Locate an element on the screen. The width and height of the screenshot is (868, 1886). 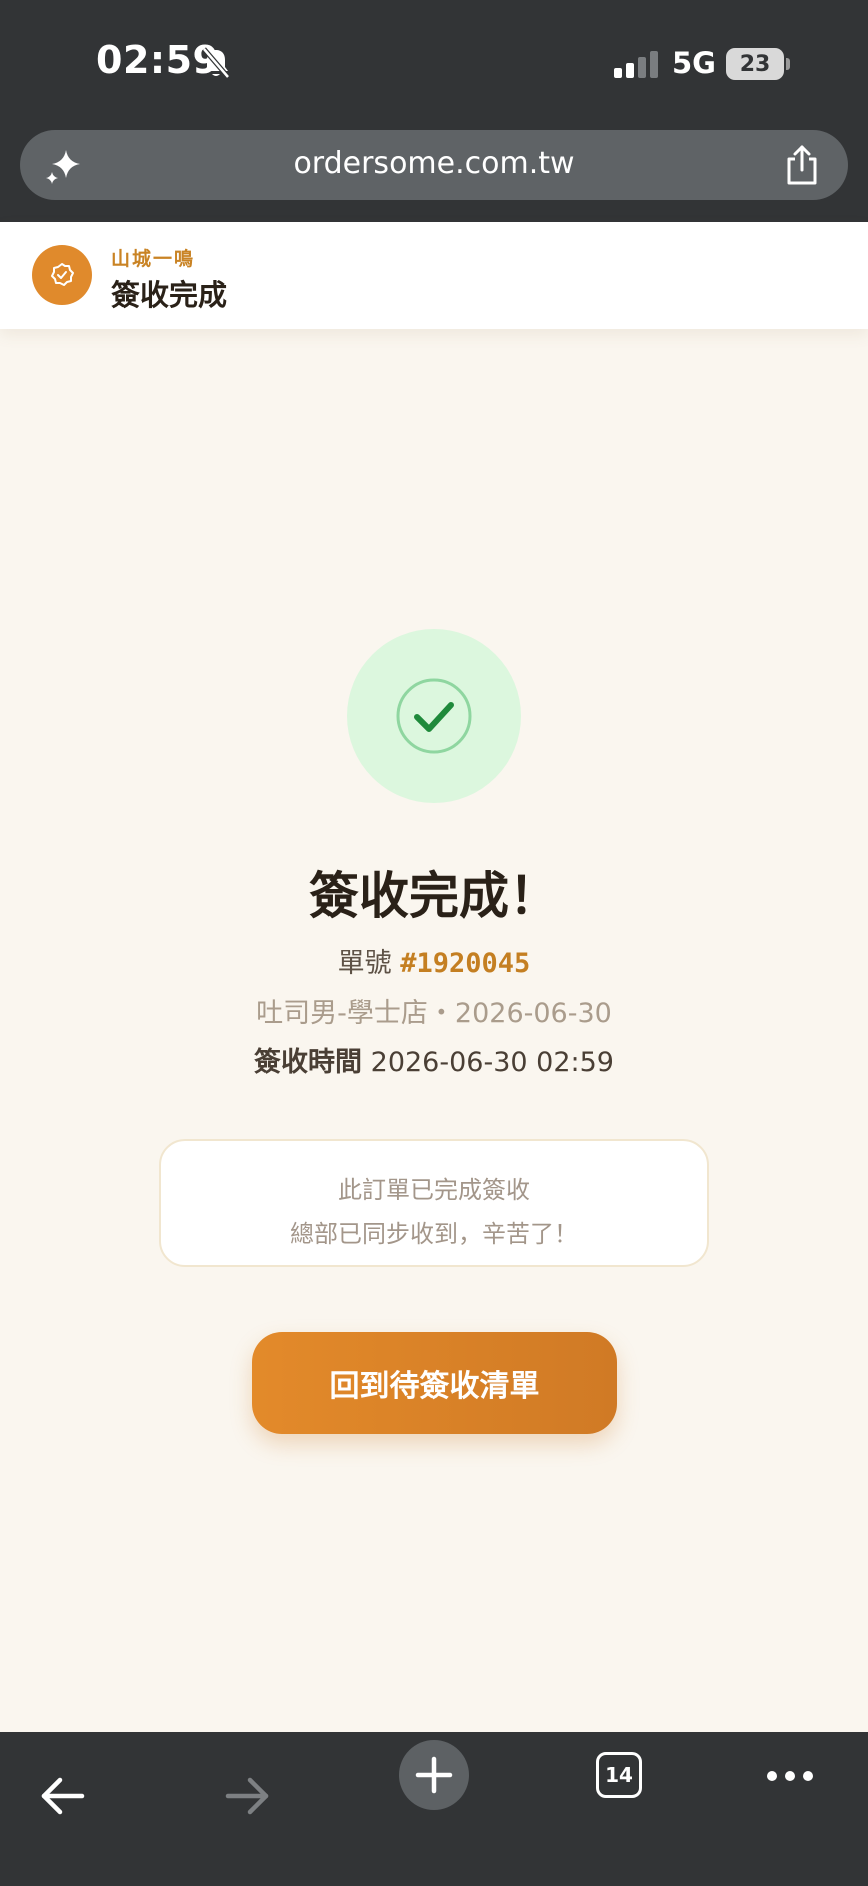
plus-icon is located at coordinates (434, 1775).